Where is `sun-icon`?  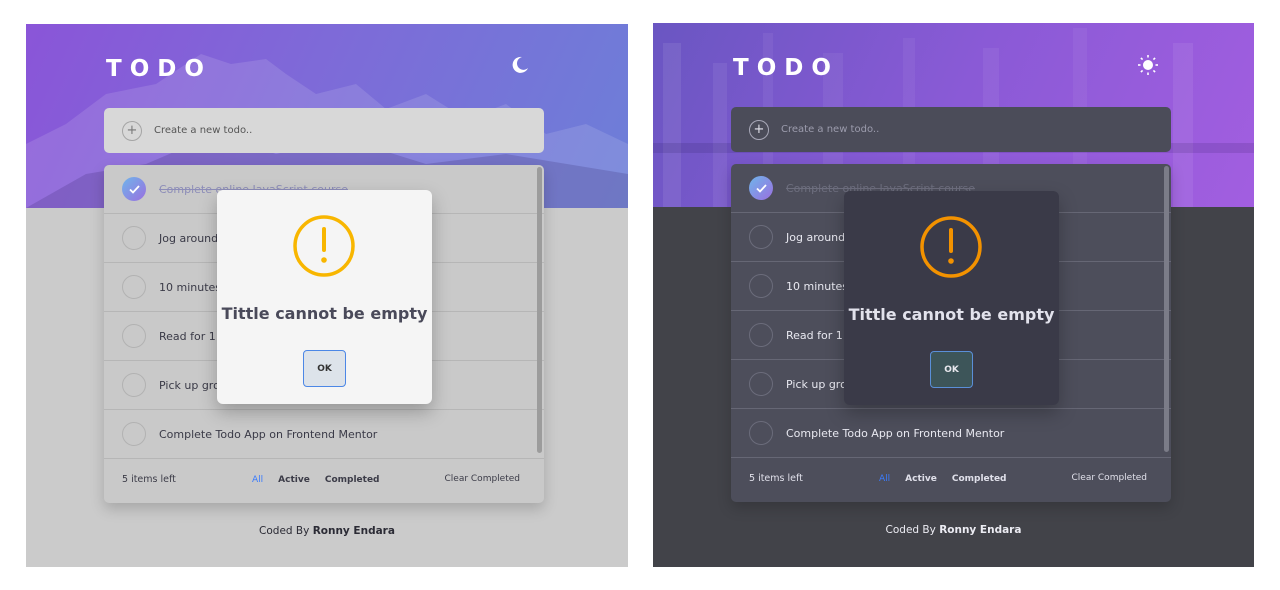
sun-icon is located at coordinates (1148, 65).